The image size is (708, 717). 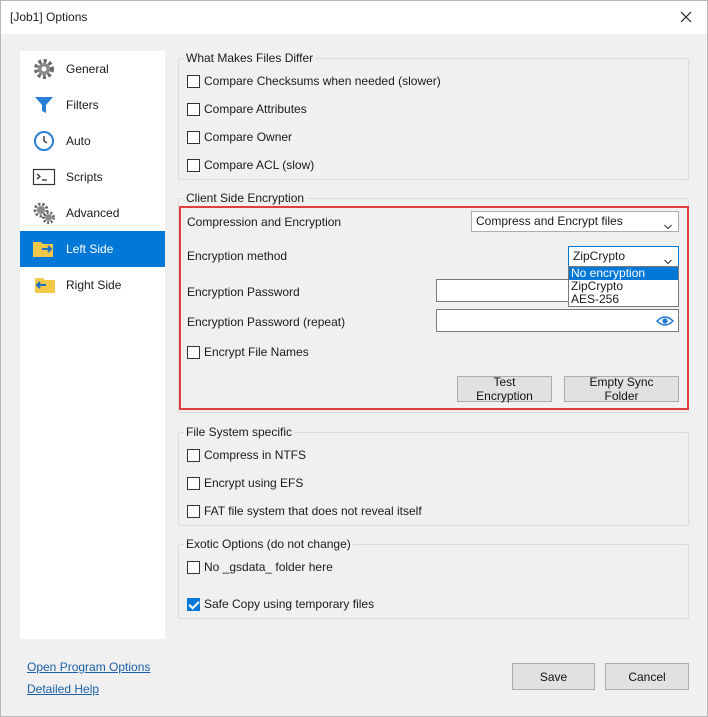 I want to click on compression-select: Compress and Encrypt files, so click(x=575, y=221).